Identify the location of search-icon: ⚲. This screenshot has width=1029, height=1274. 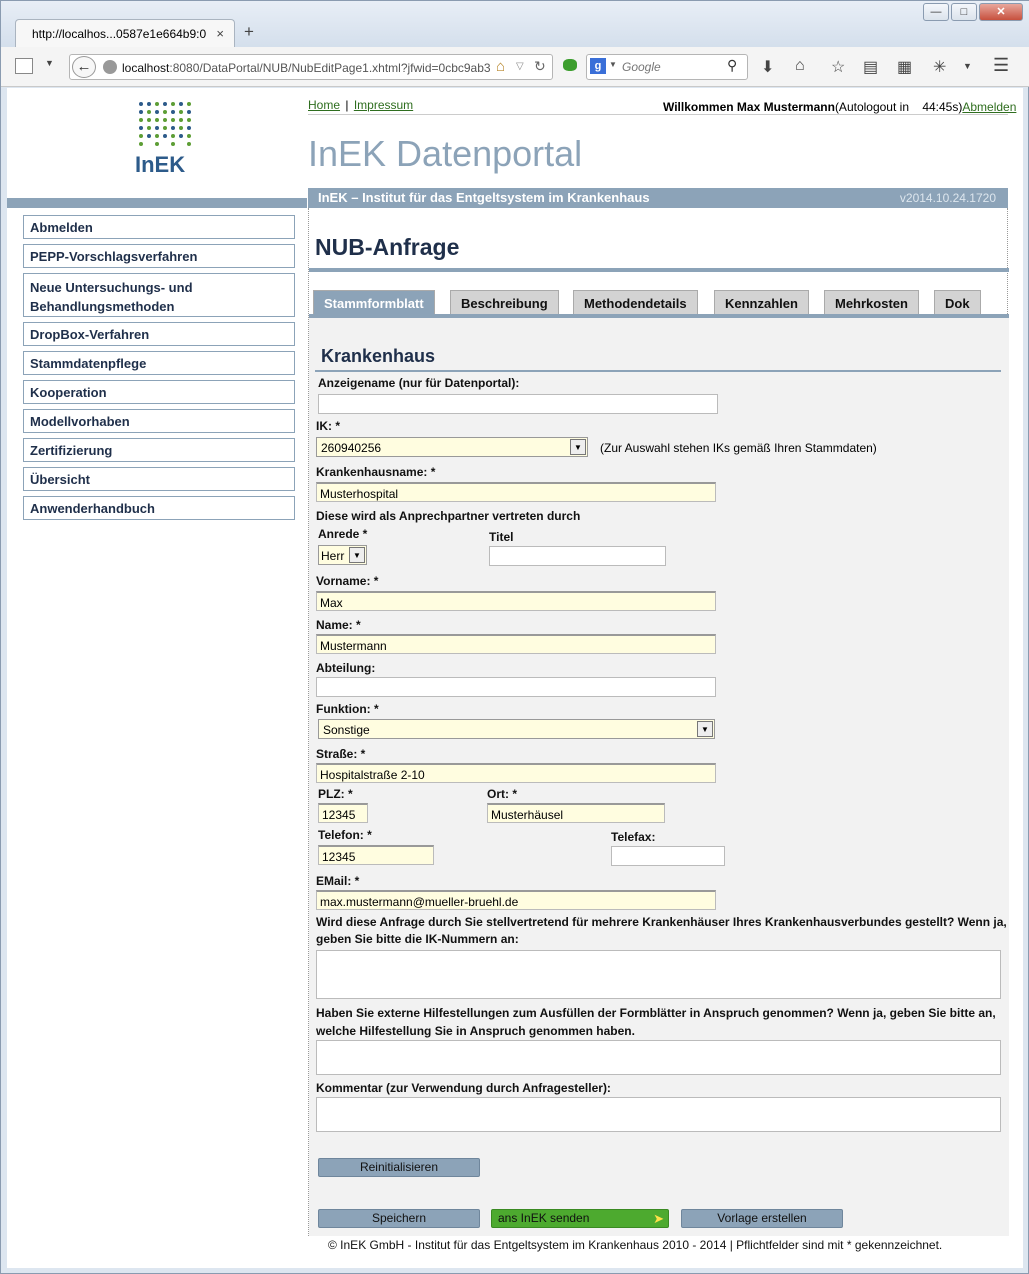
(732, 65).